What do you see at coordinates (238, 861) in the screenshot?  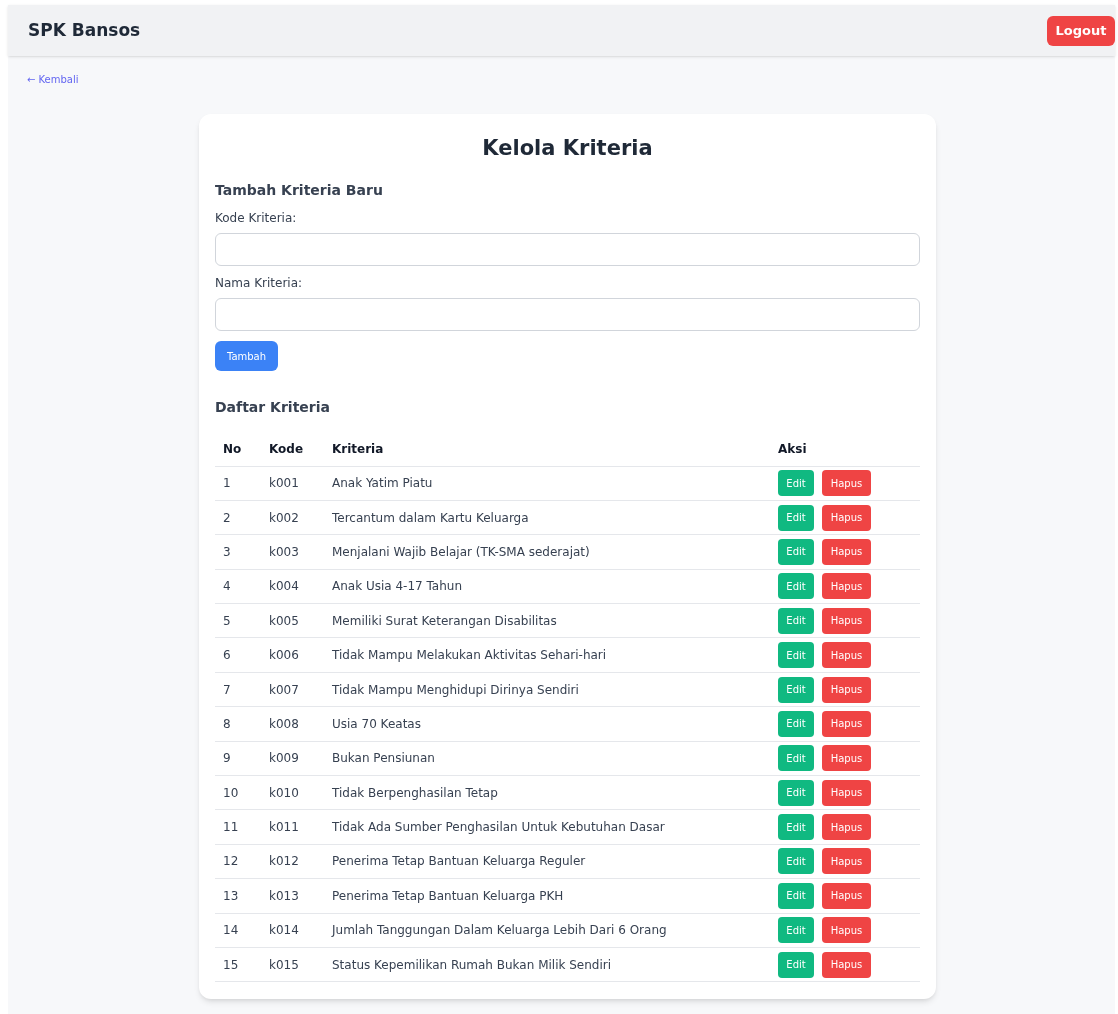 I see `table-cell: 12` at bounding box center [238, 861].